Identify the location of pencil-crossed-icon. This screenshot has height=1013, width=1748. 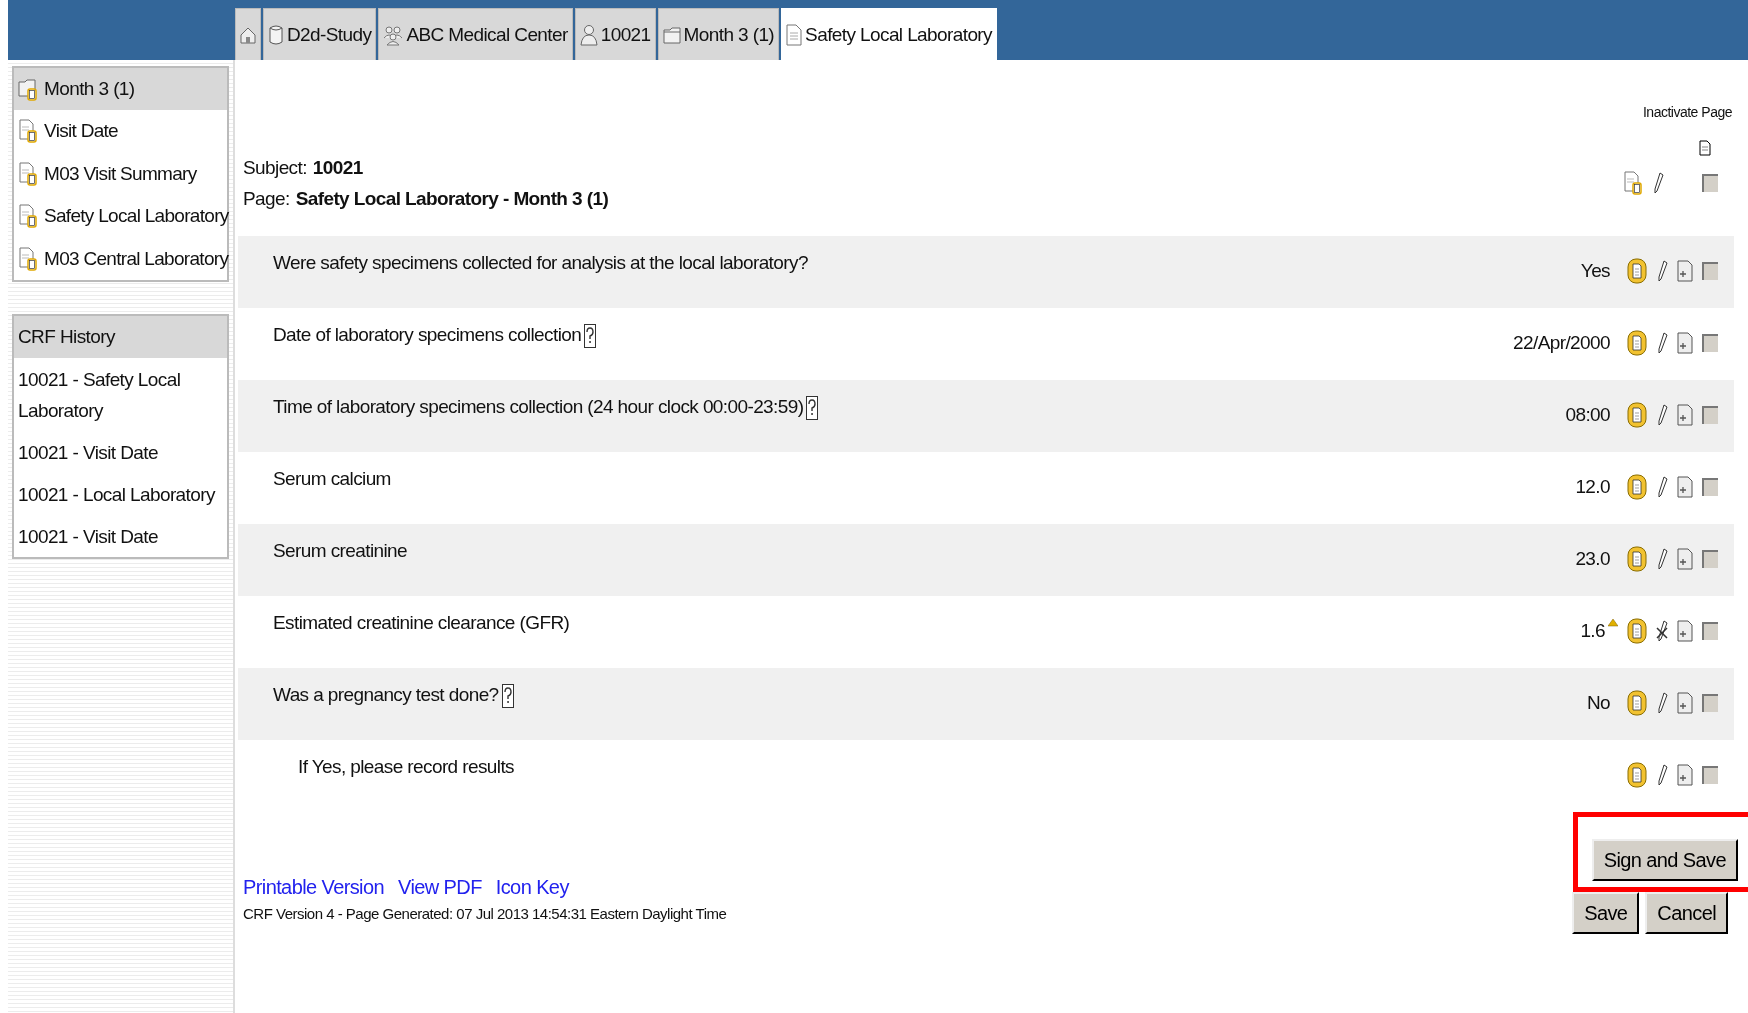
(1662, 631).